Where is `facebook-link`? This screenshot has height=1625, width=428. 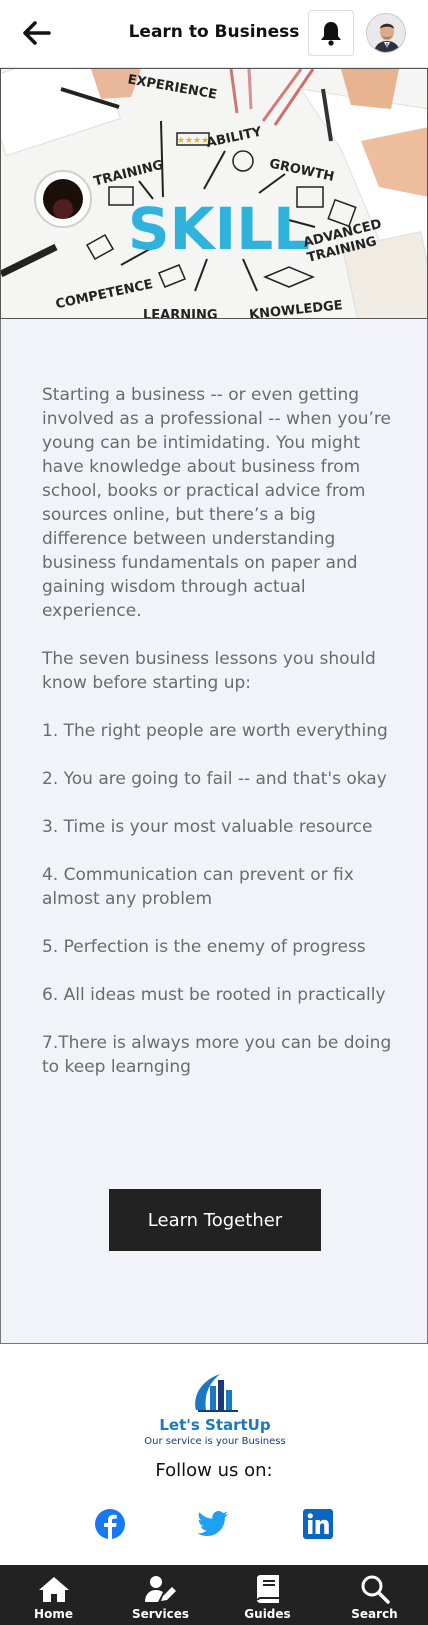
facebook-link is located at coordinates (110, 1524).